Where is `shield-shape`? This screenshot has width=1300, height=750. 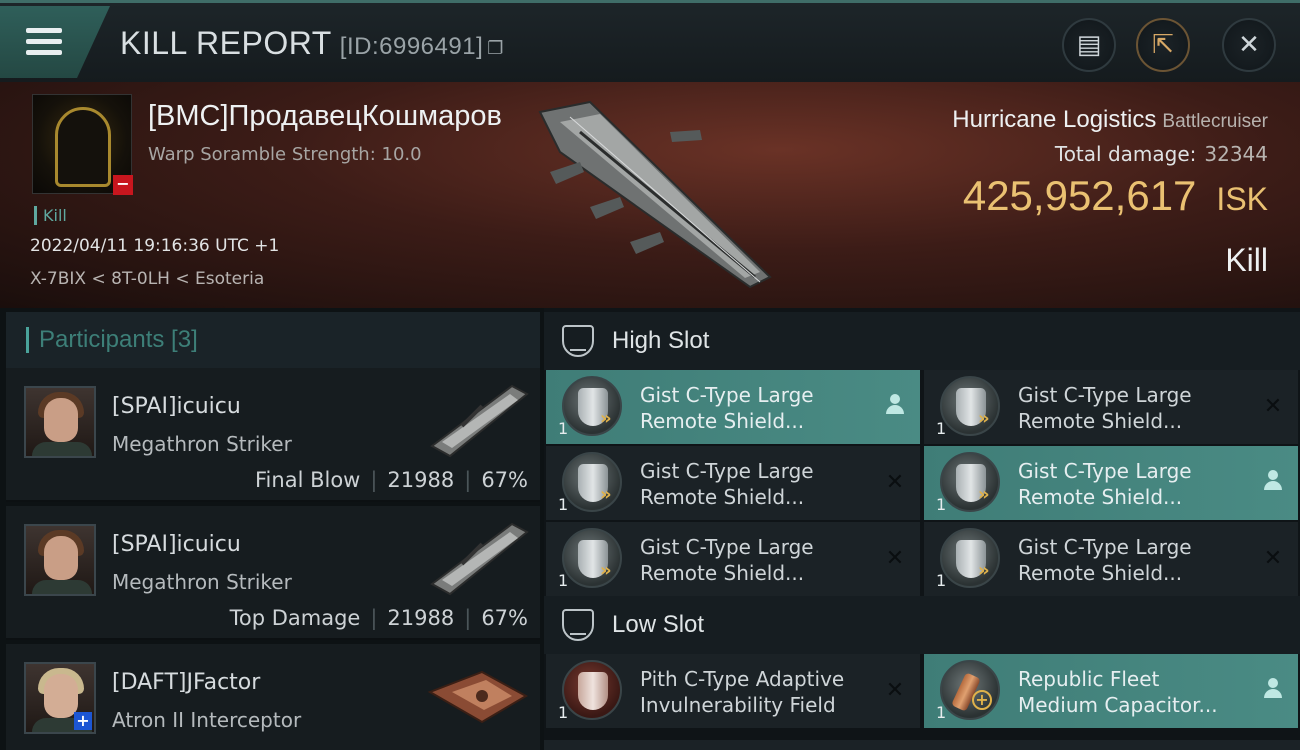
shield-shape is located at coordinates (593, 691).